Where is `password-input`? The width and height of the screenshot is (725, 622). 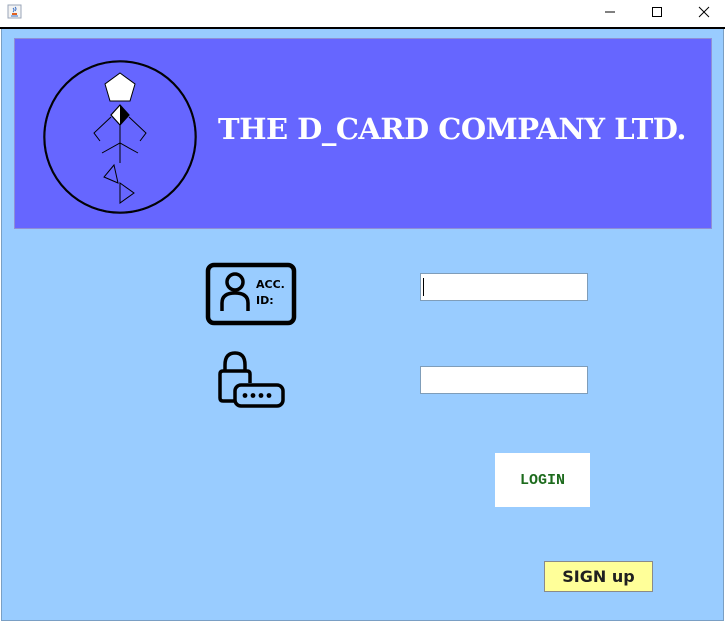 password-input is located at coordinates (504, 380).